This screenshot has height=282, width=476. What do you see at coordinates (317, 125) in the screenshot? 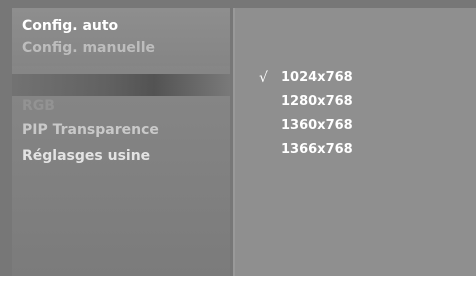
I see `option-1360x768: 1360x768` at bounding box center [317, 125].